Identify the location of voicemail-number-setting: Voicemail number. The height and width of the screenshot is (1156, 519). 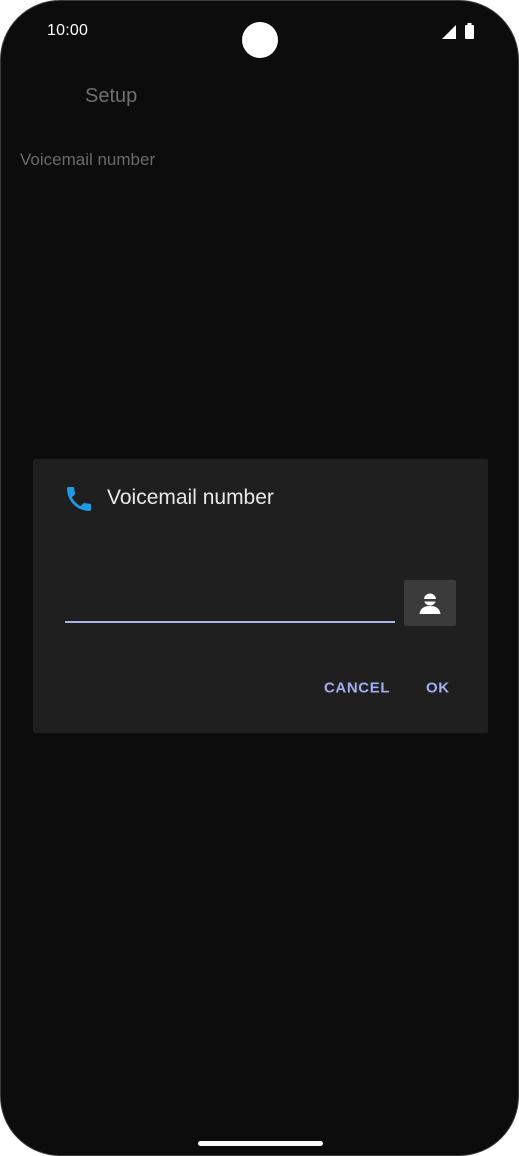
(88, 159).